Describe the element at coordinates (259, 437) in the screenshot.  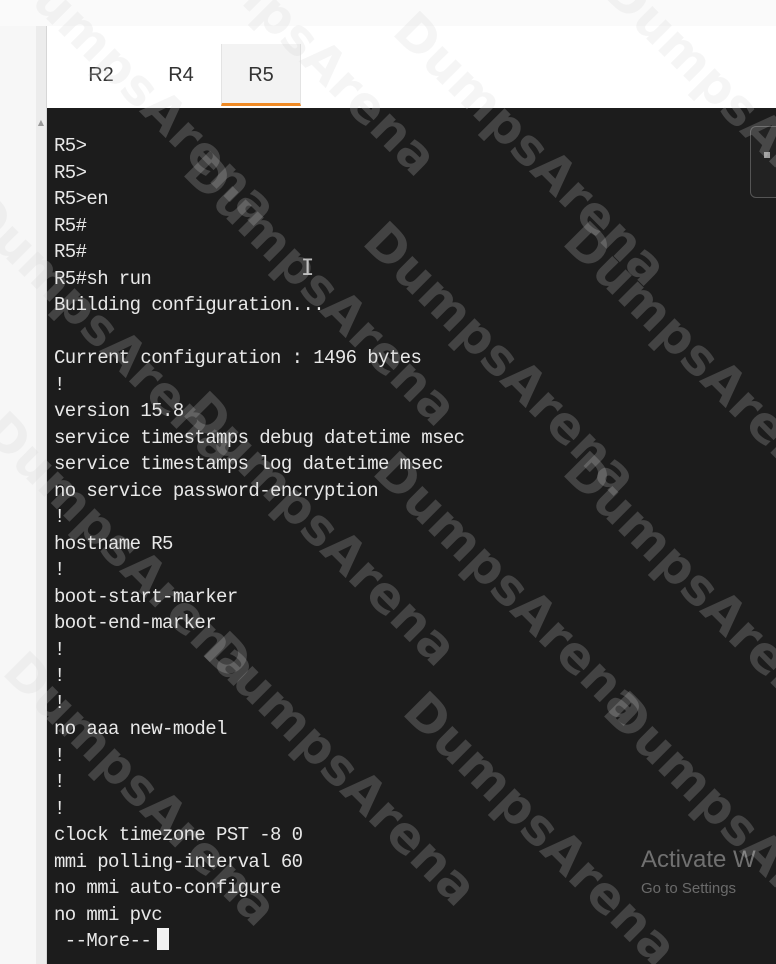
I see `terminal-line: service timestamps debug datetime msec` at that location.